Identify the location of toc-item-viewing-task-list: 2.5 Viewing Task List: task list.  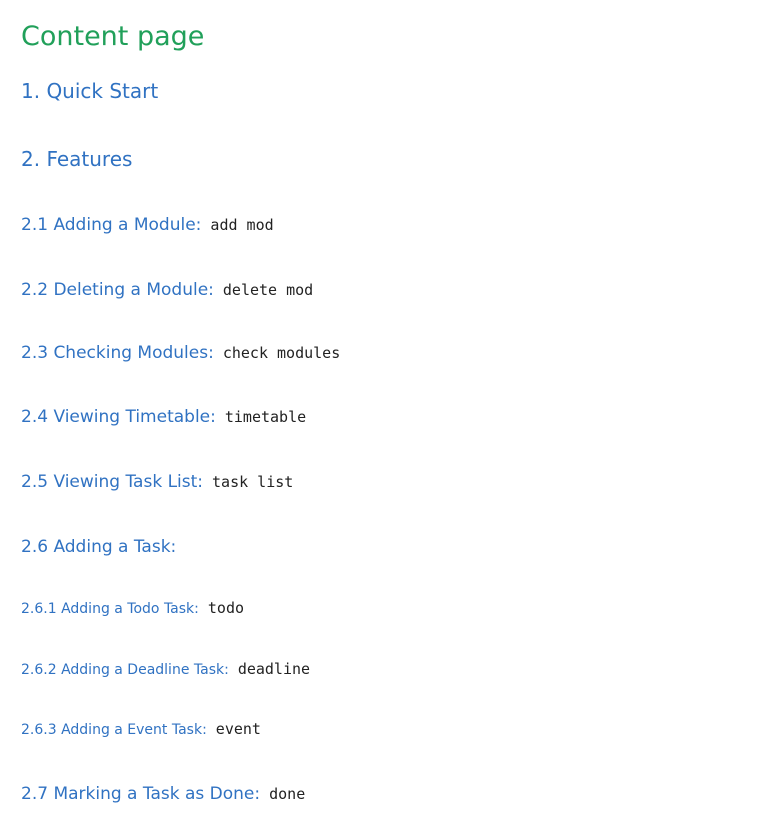
(157, 482).